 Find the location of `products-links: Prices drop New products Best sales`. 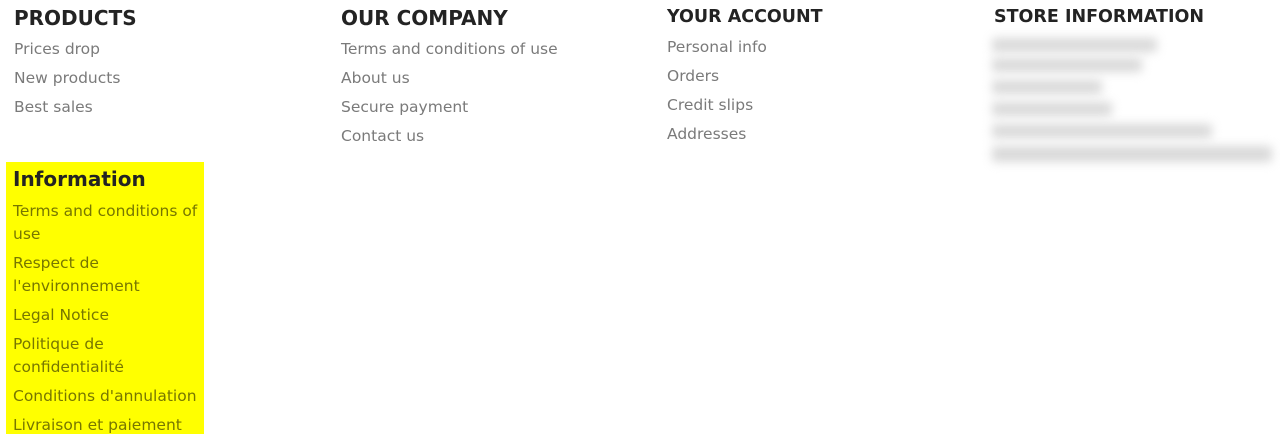

products-links: Prices drop New products Best sales is located at coordinates (67, 81).